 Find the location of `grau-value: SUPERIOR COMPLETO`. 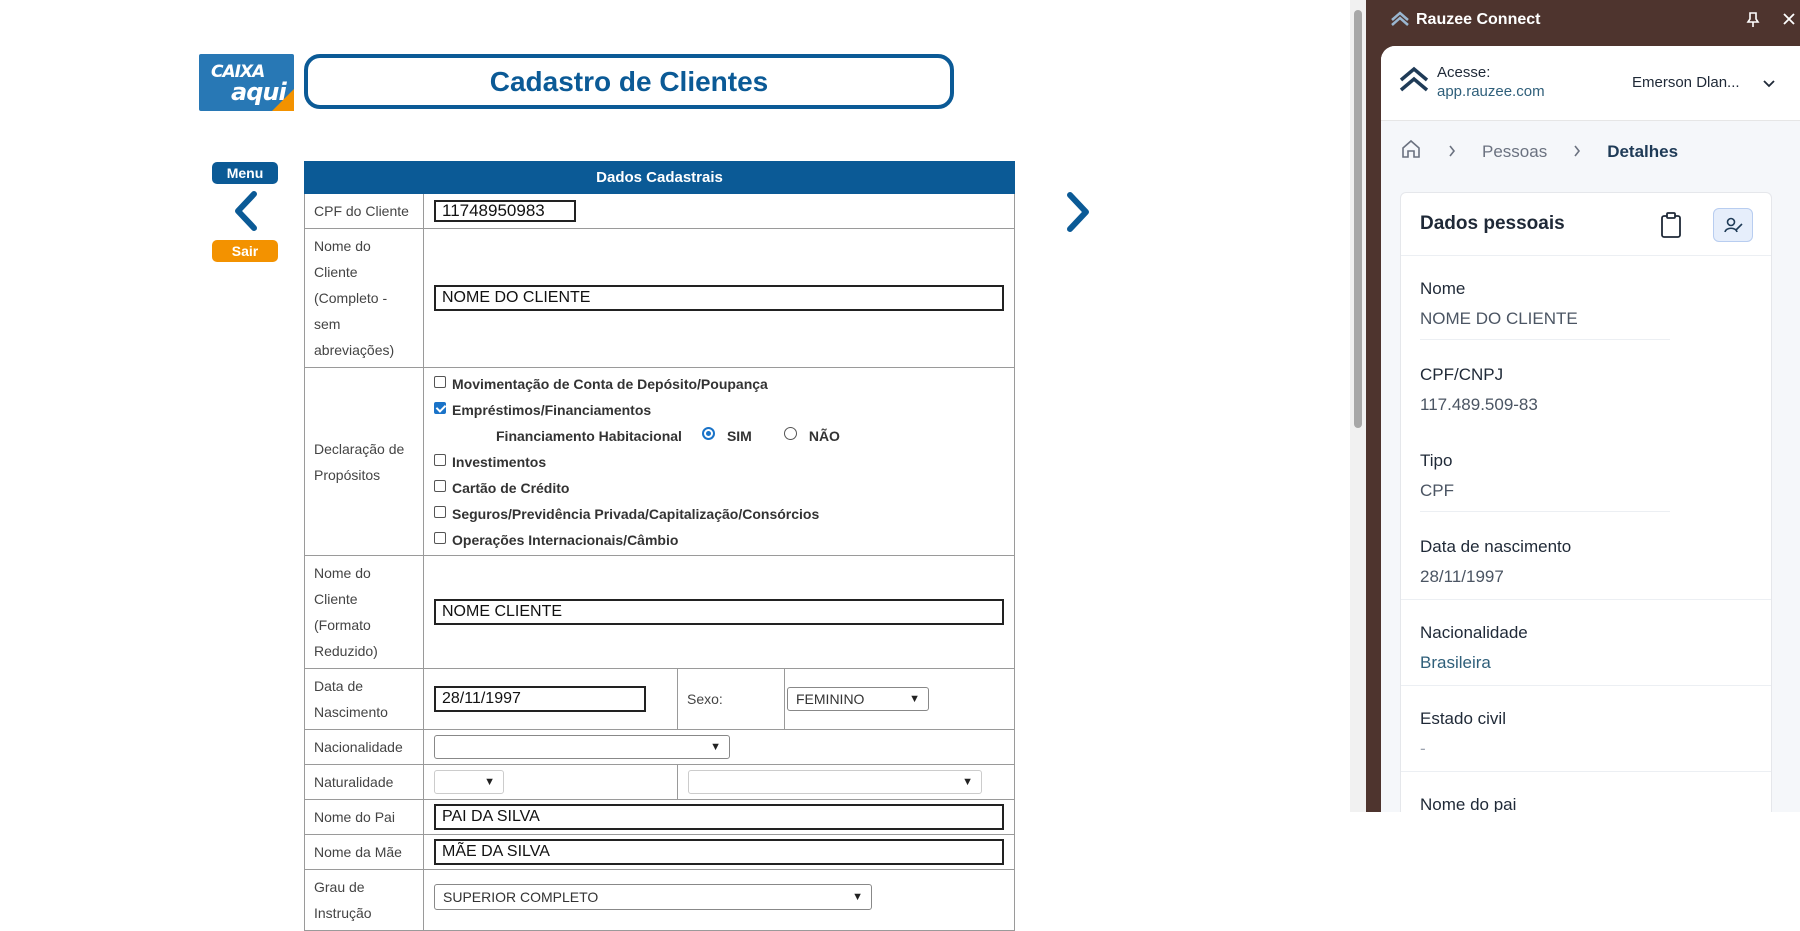

grau-value: SUPERIOR COMPLETO is located at coordinates (521, 897).